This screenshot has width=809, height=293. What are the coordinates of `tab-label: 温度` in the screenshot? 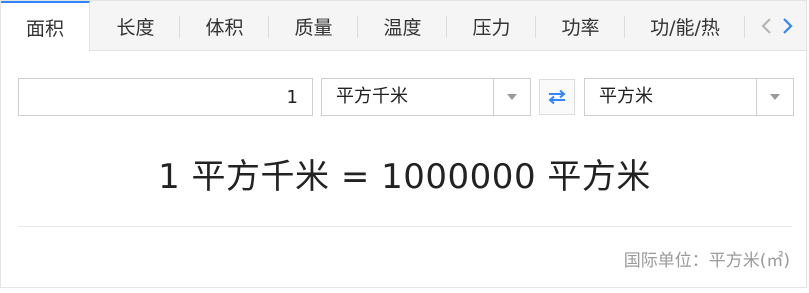 It's located at (402, 27).